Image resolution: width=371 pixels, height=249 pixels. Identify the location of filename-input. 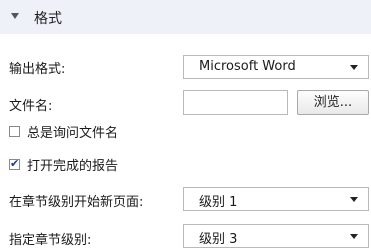
(235, 102).